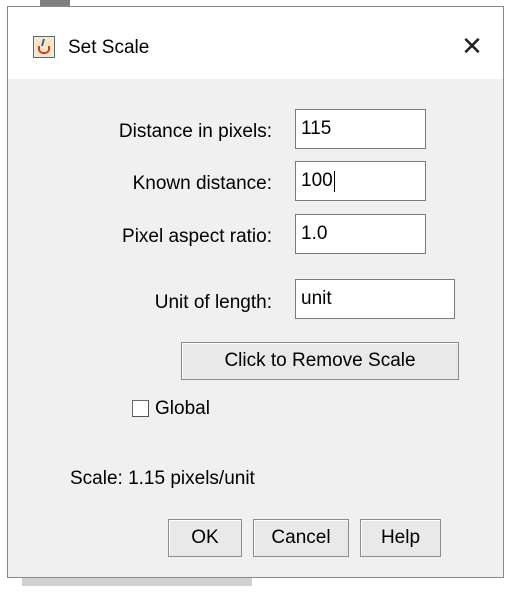  What do you see at coordinates (334, 181) in the screenshot?
I see `text-cursor` at bounding box center [334, 181].